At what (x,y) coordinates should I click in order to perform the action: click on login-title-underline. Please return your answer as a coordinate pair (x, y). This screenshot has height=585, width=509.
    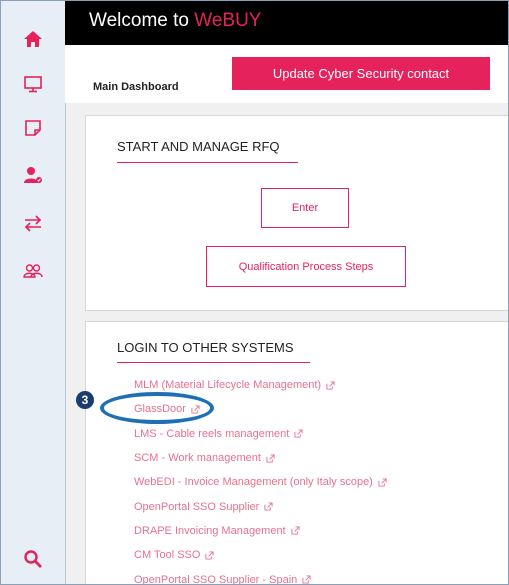
    Looking at the image, I should click on (213, 362).